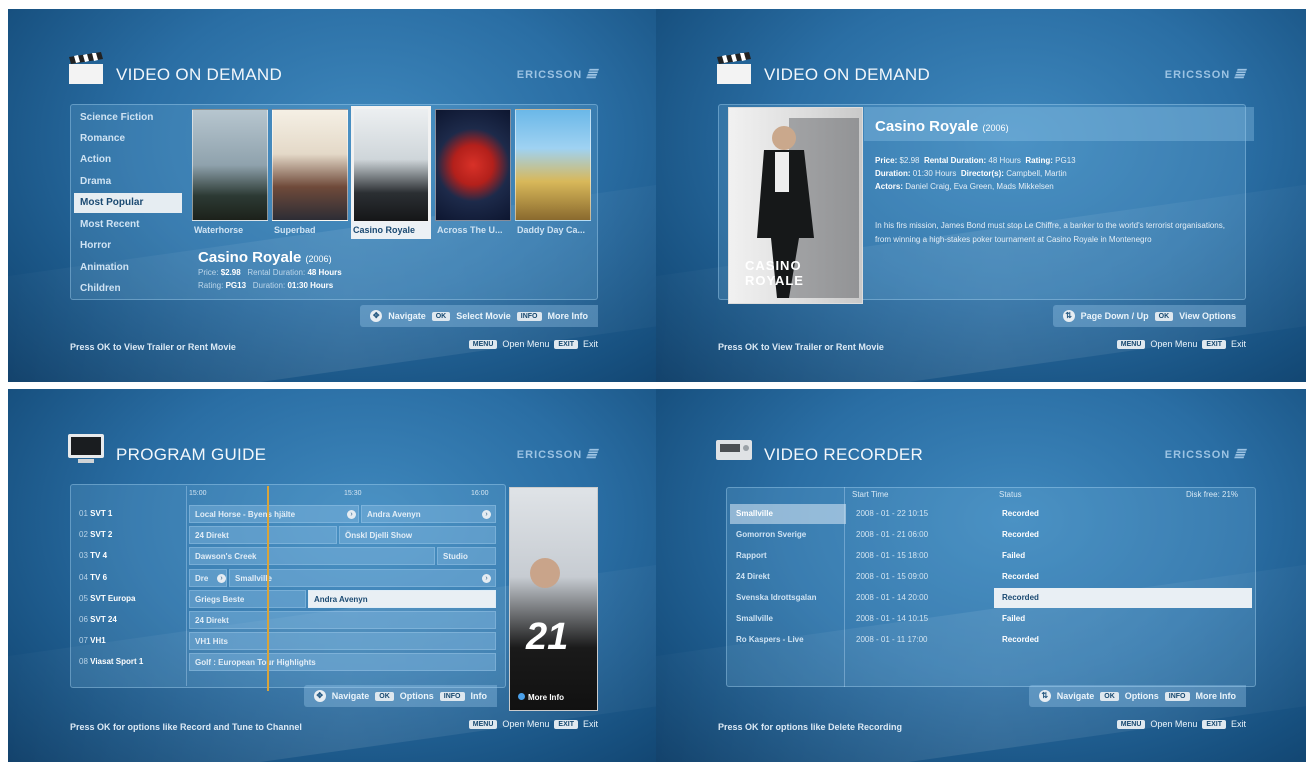  Describe the element at coordinates (128, 268) in the screenshot. I see `category-animation: Animation` at that location.